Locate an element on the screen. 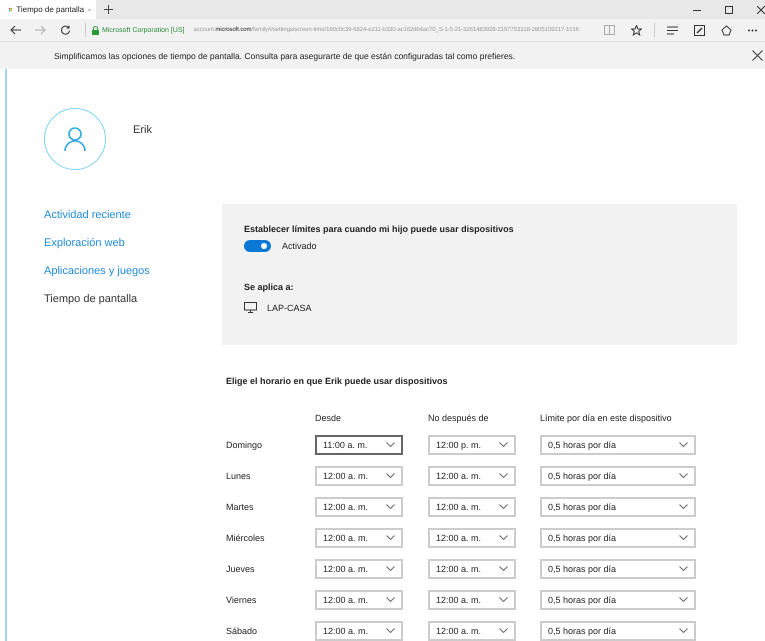  hub-icon is located at coordinates (672, 30).